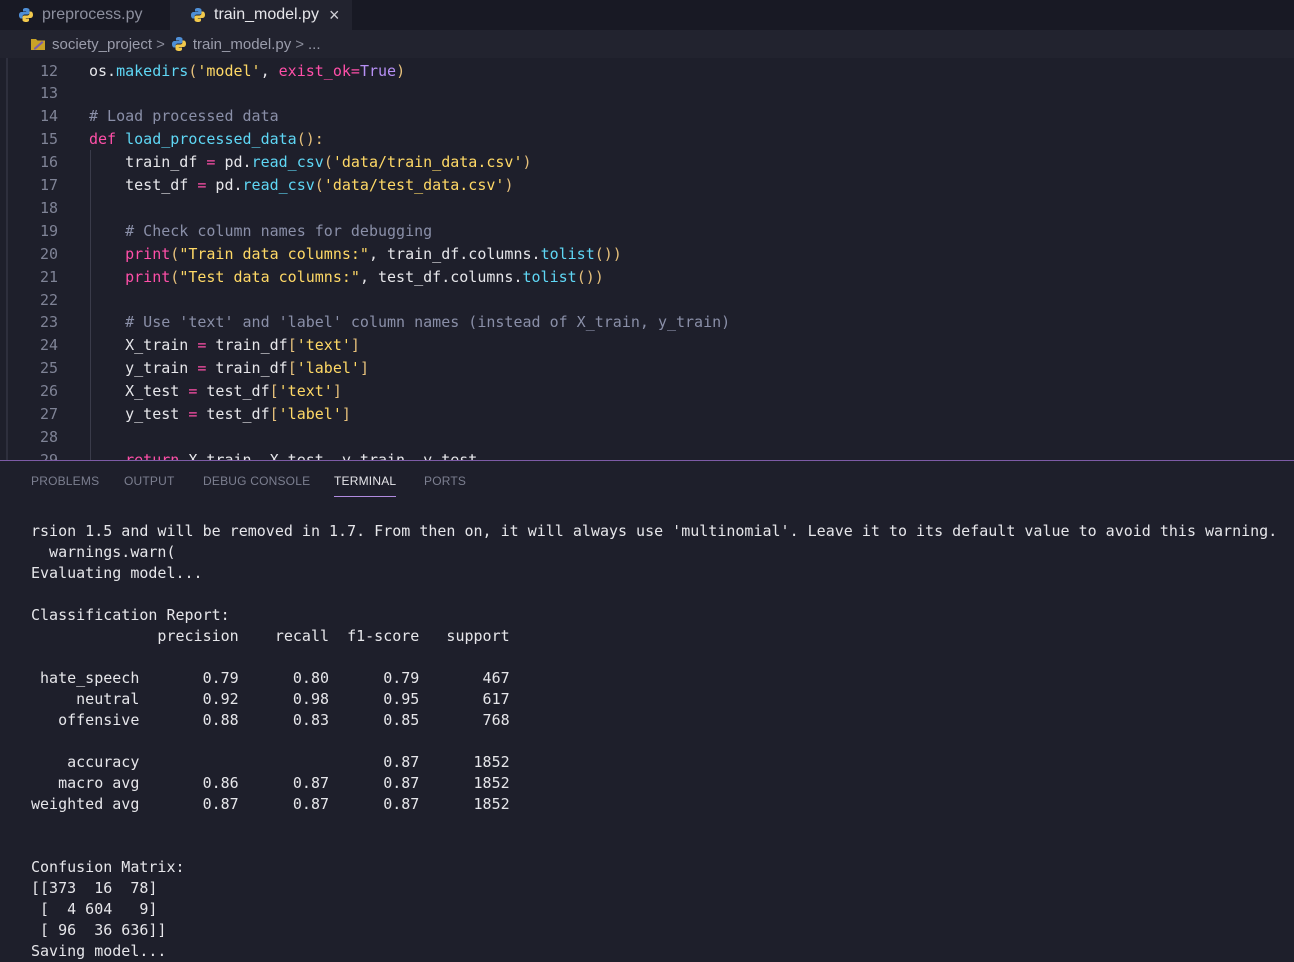 This screenshot has width=1294, height=962. Describe the element at coordinates (48, 345) in the screenshot. I see `line-number: 24` at that location.